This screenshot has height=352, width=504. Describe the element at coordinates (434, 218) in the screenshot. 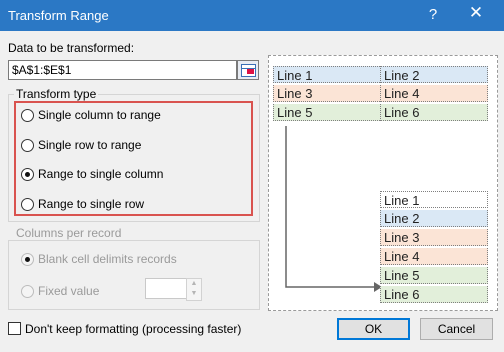

I see `preview-cell: Line 2` at that location.